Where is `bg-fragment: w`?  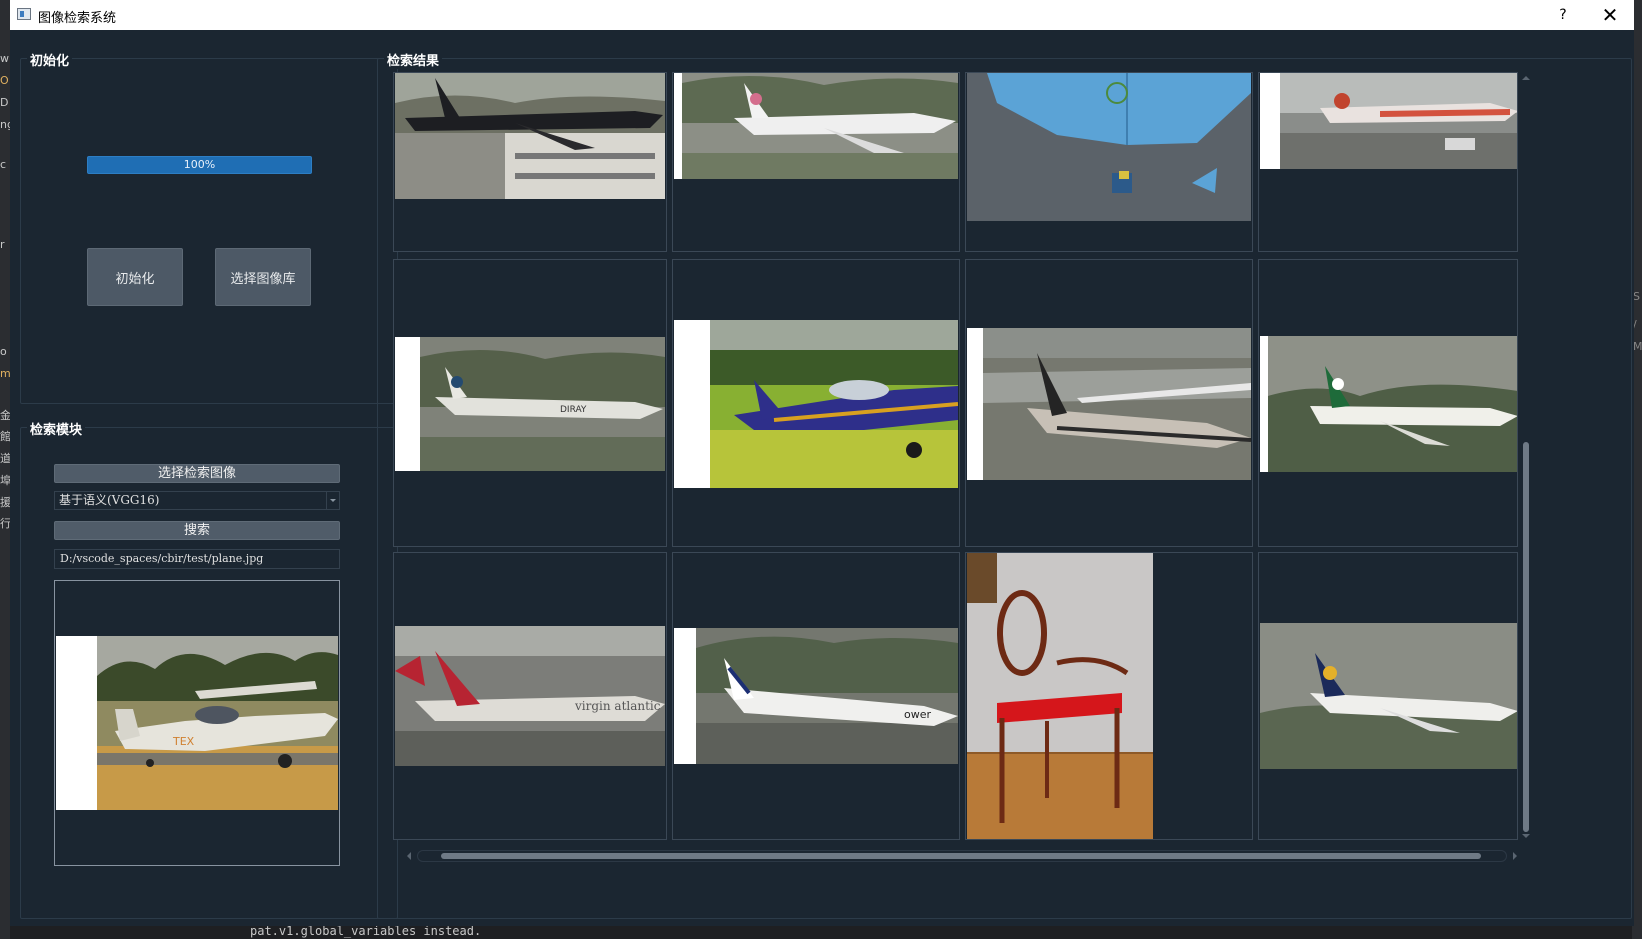
bg-fragment: w is located at coordinates (4, 58).